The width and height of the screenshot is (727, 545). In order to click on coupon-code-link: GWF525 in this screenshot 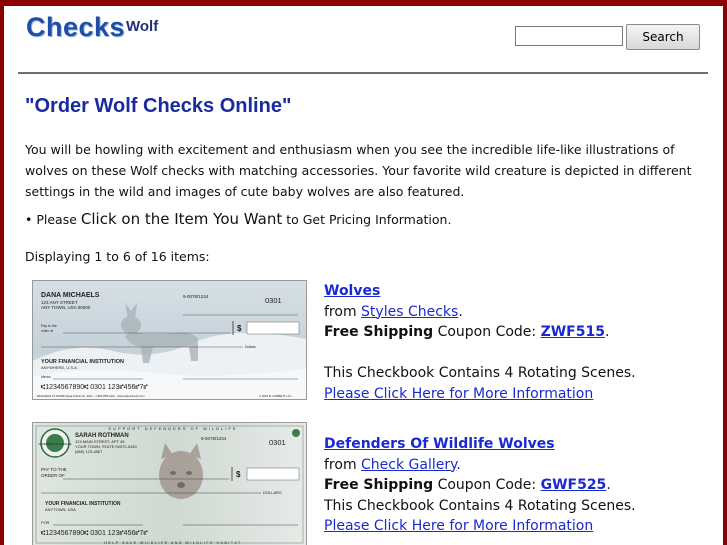, I will do `click(574, 485)`.